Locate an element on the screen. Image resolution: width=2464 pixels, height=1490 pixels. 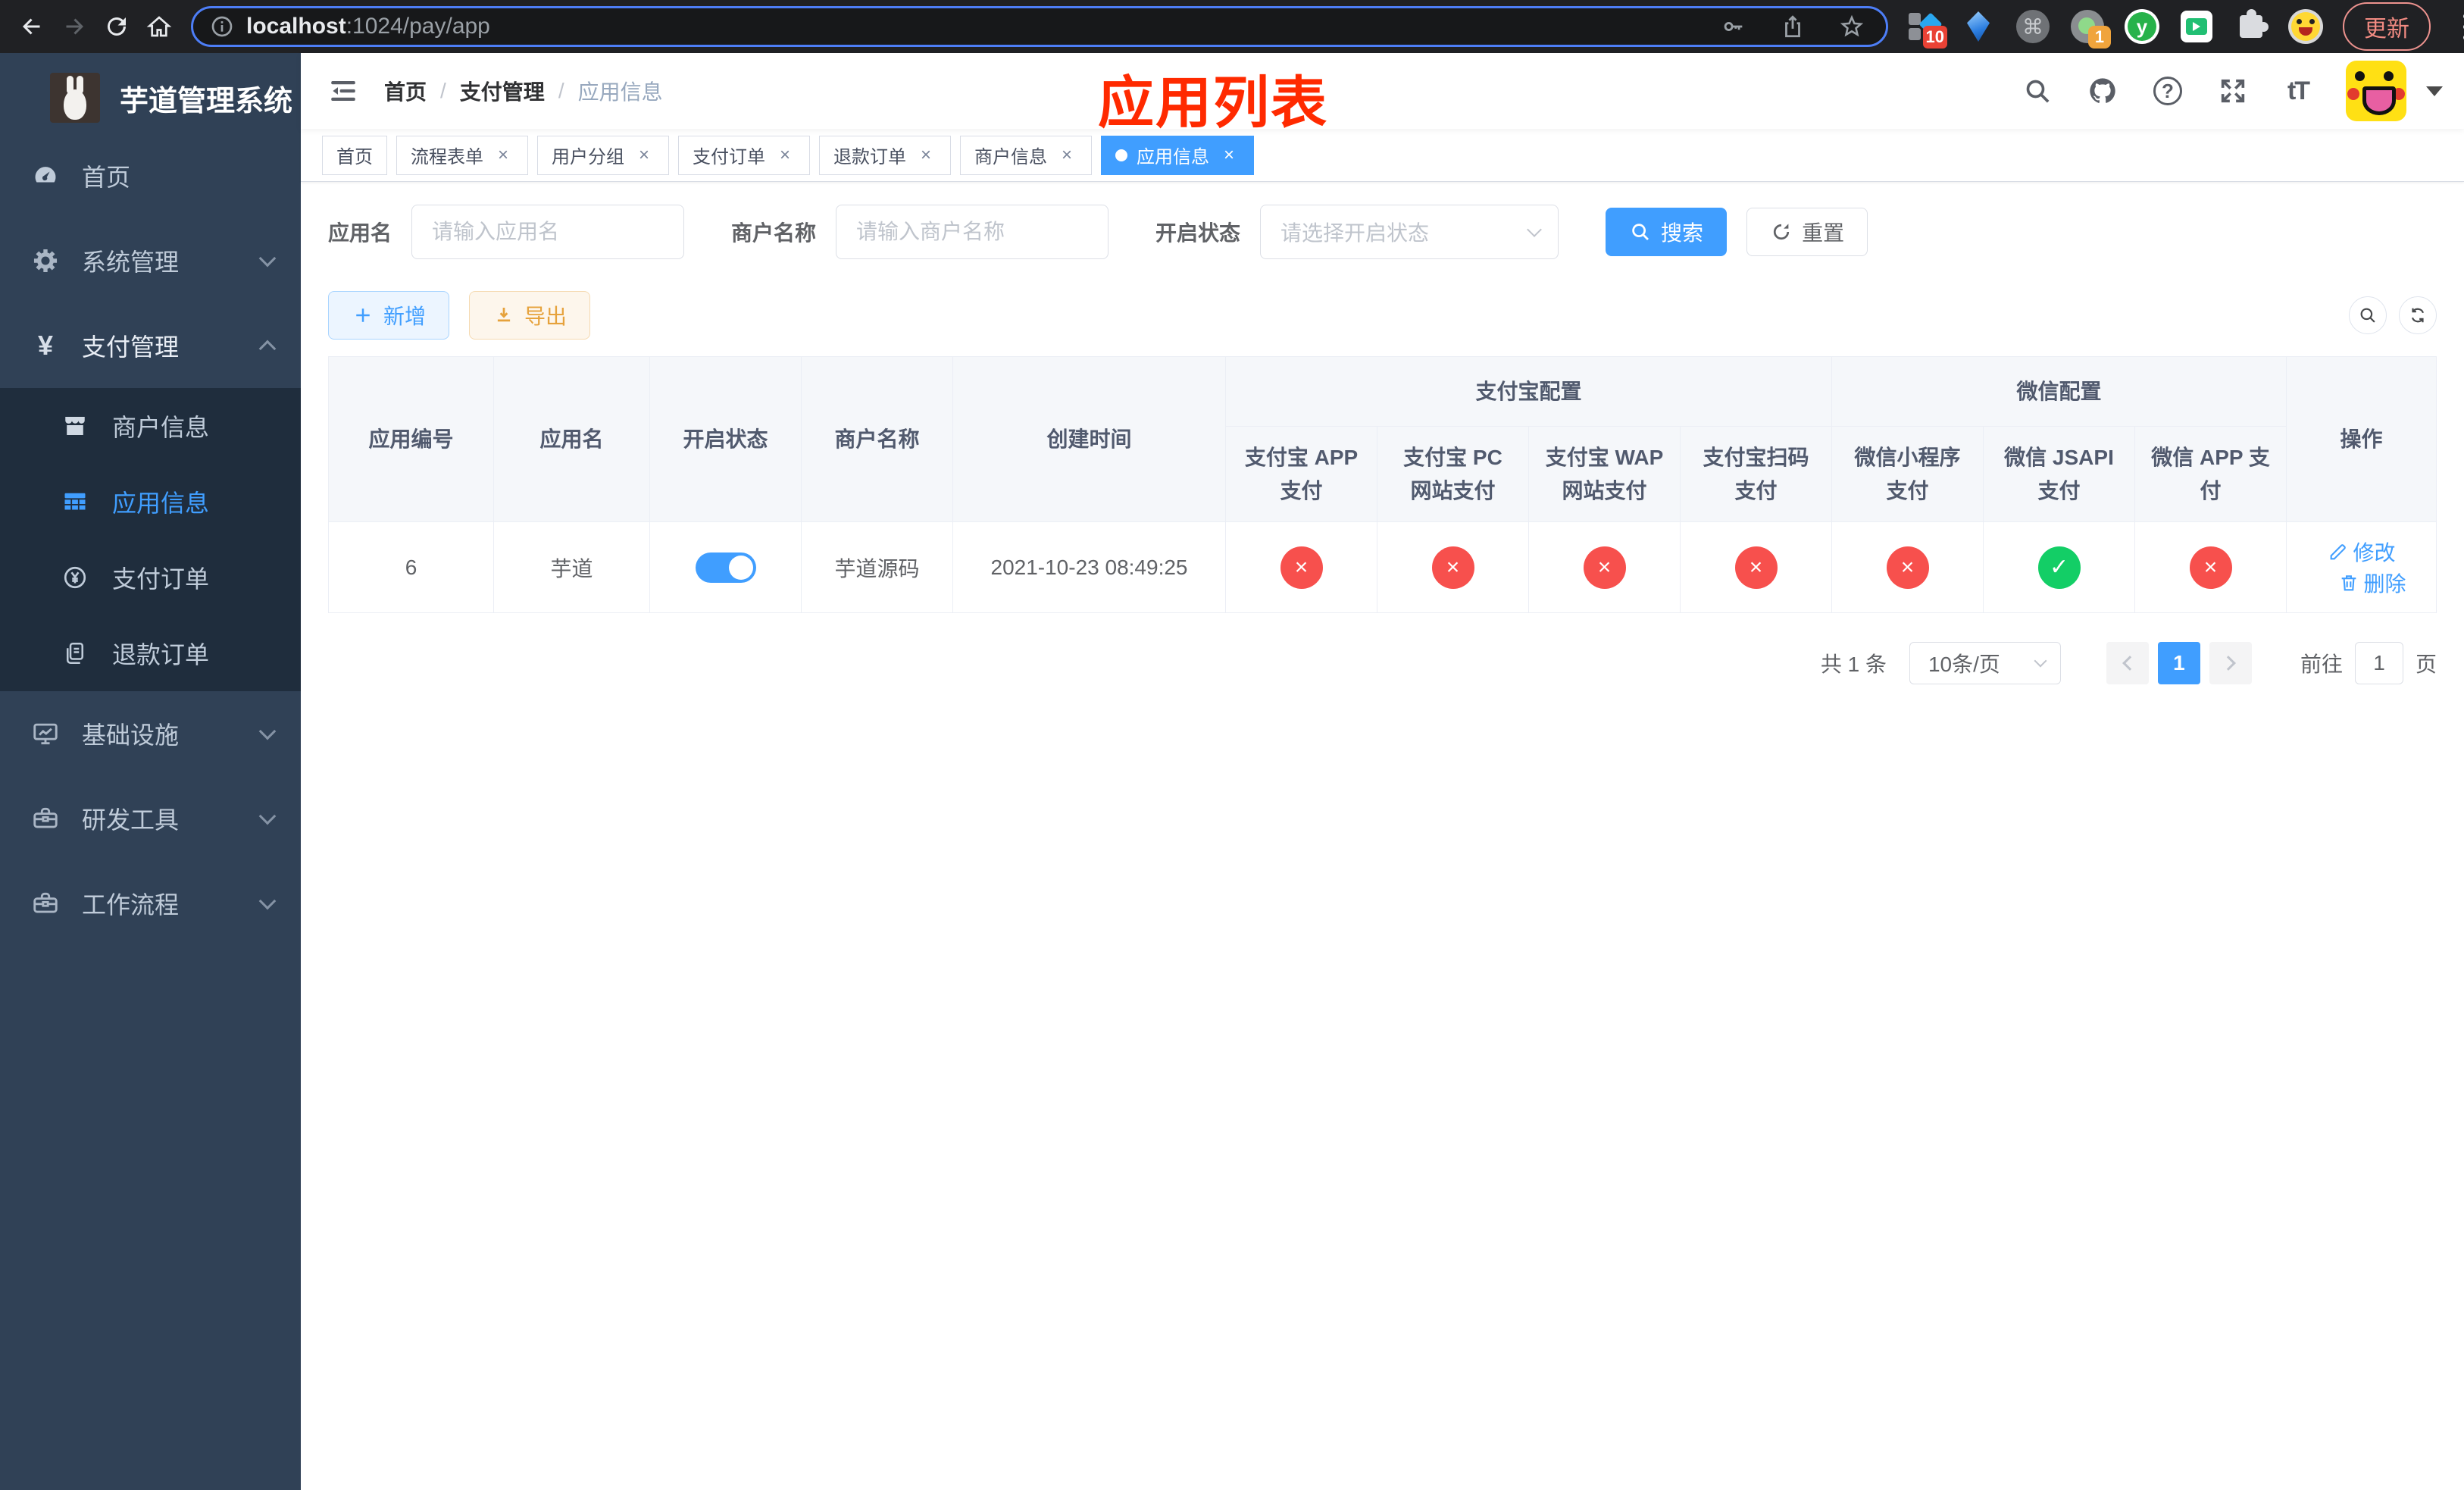
extension-recorder-icon: 1 is located at coordinates (2090, 29).